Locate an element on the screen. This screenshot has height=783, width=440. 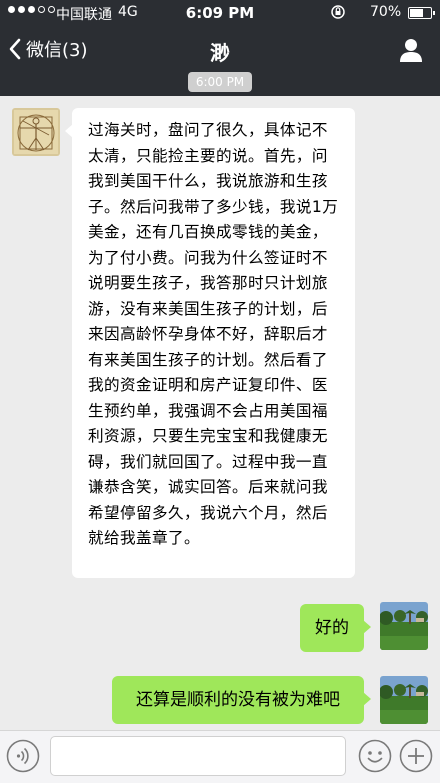
status-bar: 中国联通 4G 6:09 PM 70% is located at coordinates (220, 13).